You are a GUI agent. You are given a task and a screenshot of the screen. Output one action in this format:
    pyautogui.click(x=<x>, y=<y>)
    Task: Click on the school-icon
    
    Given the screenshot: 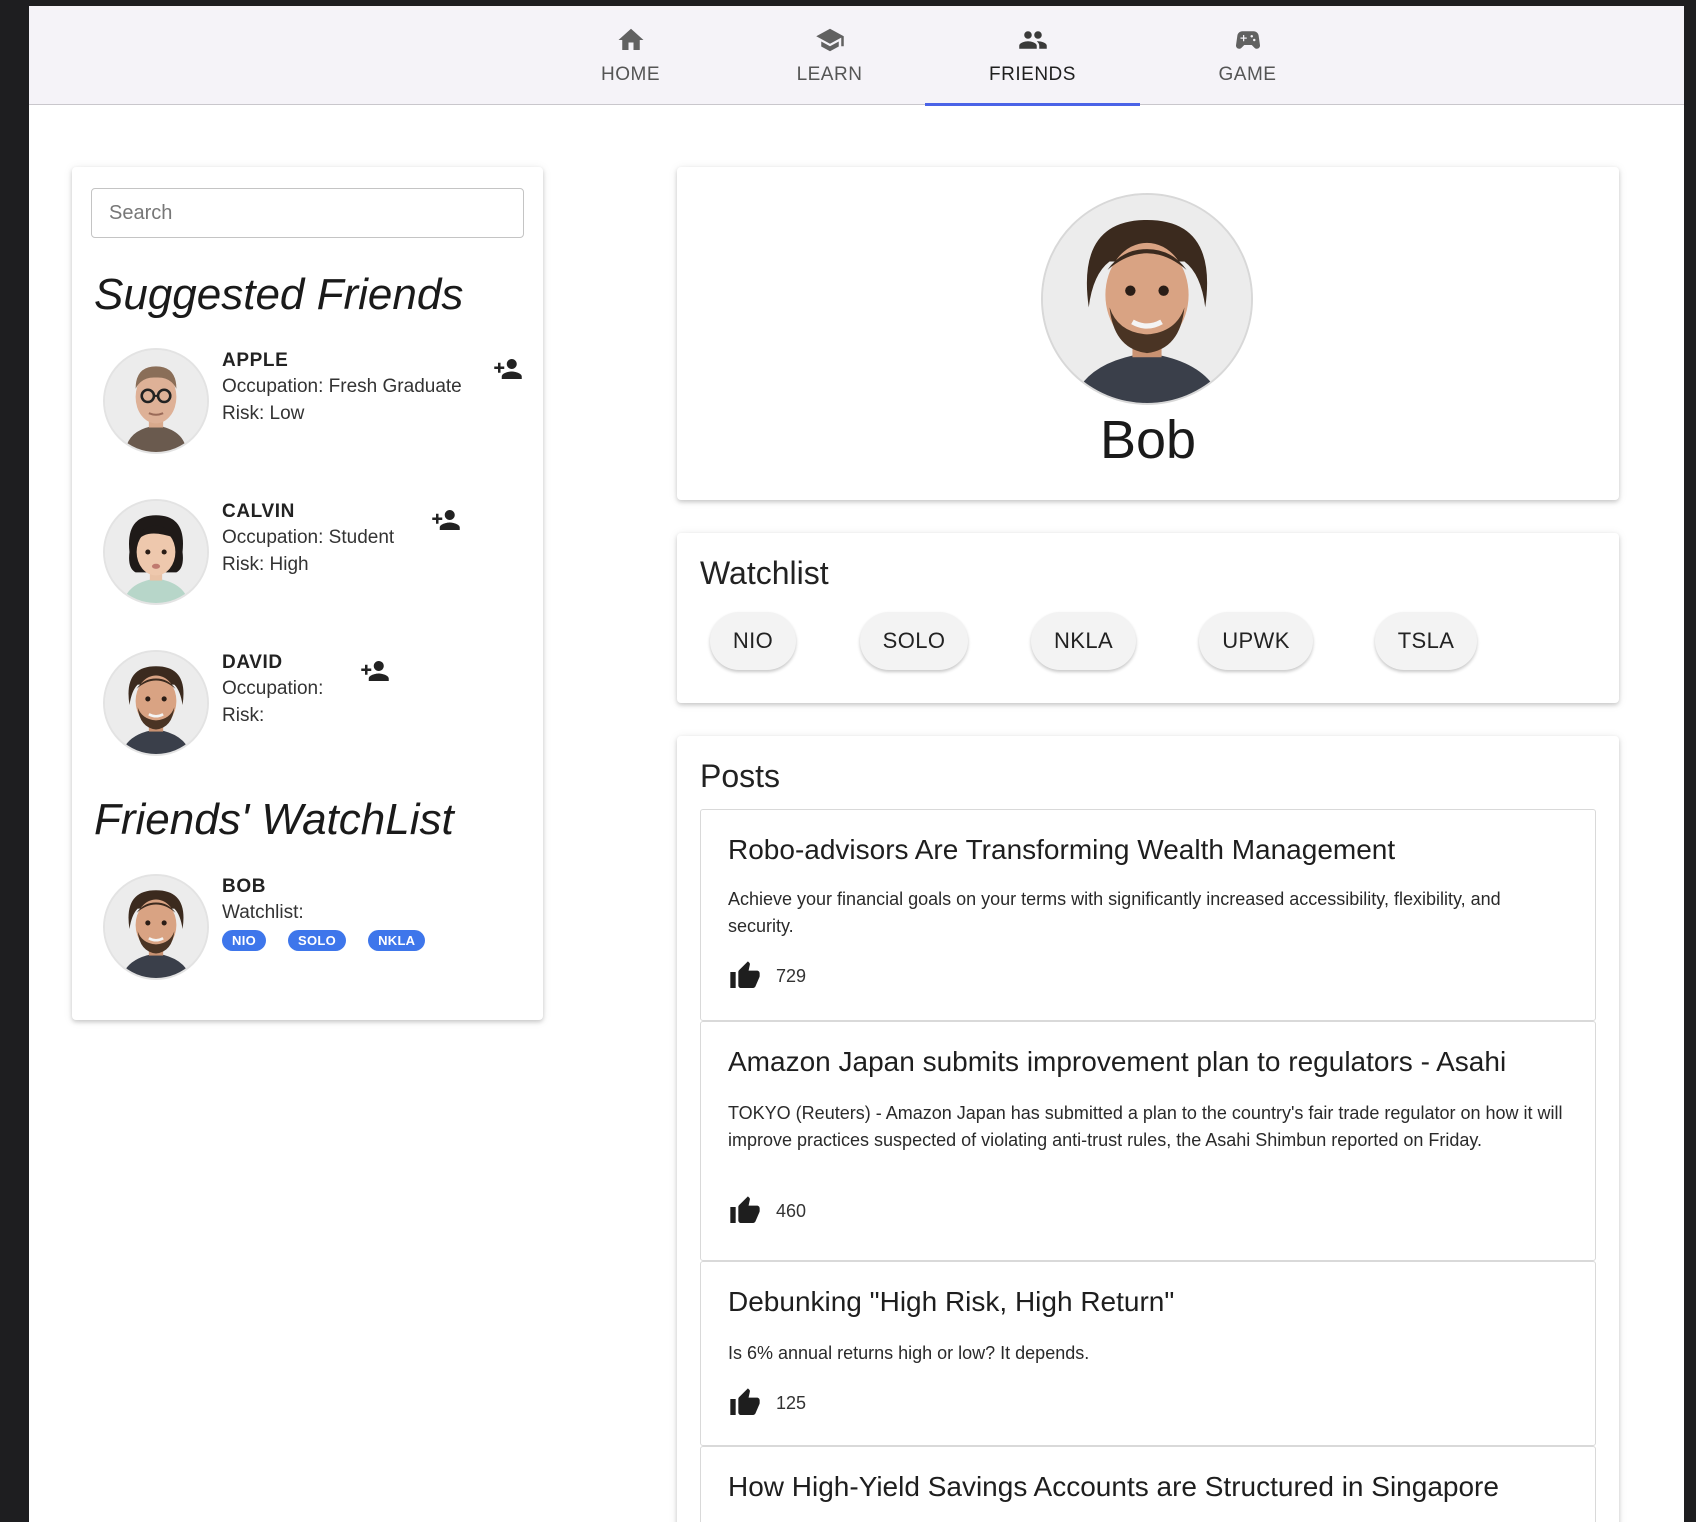 What is the action you would take?
    pyautogui.click(x=829, y=40)
    